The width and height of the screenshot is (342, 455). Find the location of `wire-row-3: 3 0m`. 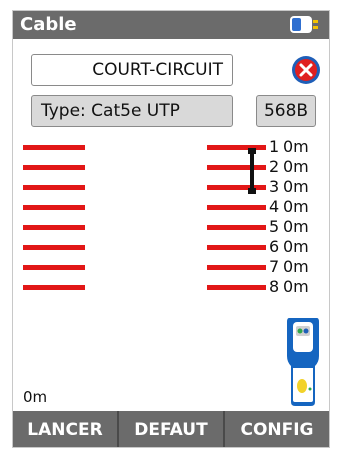

wire-row-3: 3 0m is located at coordinates (171, 187).